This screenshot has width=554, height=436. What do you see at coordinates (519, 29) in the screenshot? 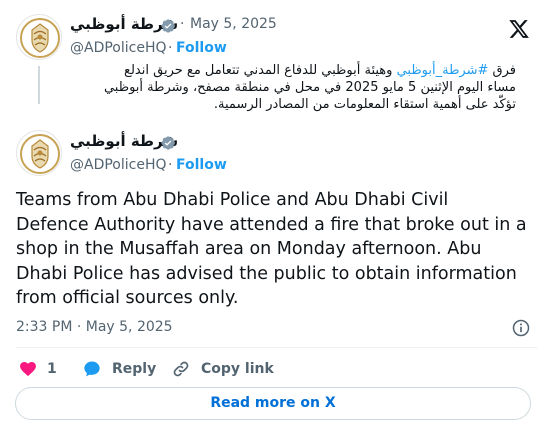
I see `x-logo-icon` at bounding box center [519, 29].